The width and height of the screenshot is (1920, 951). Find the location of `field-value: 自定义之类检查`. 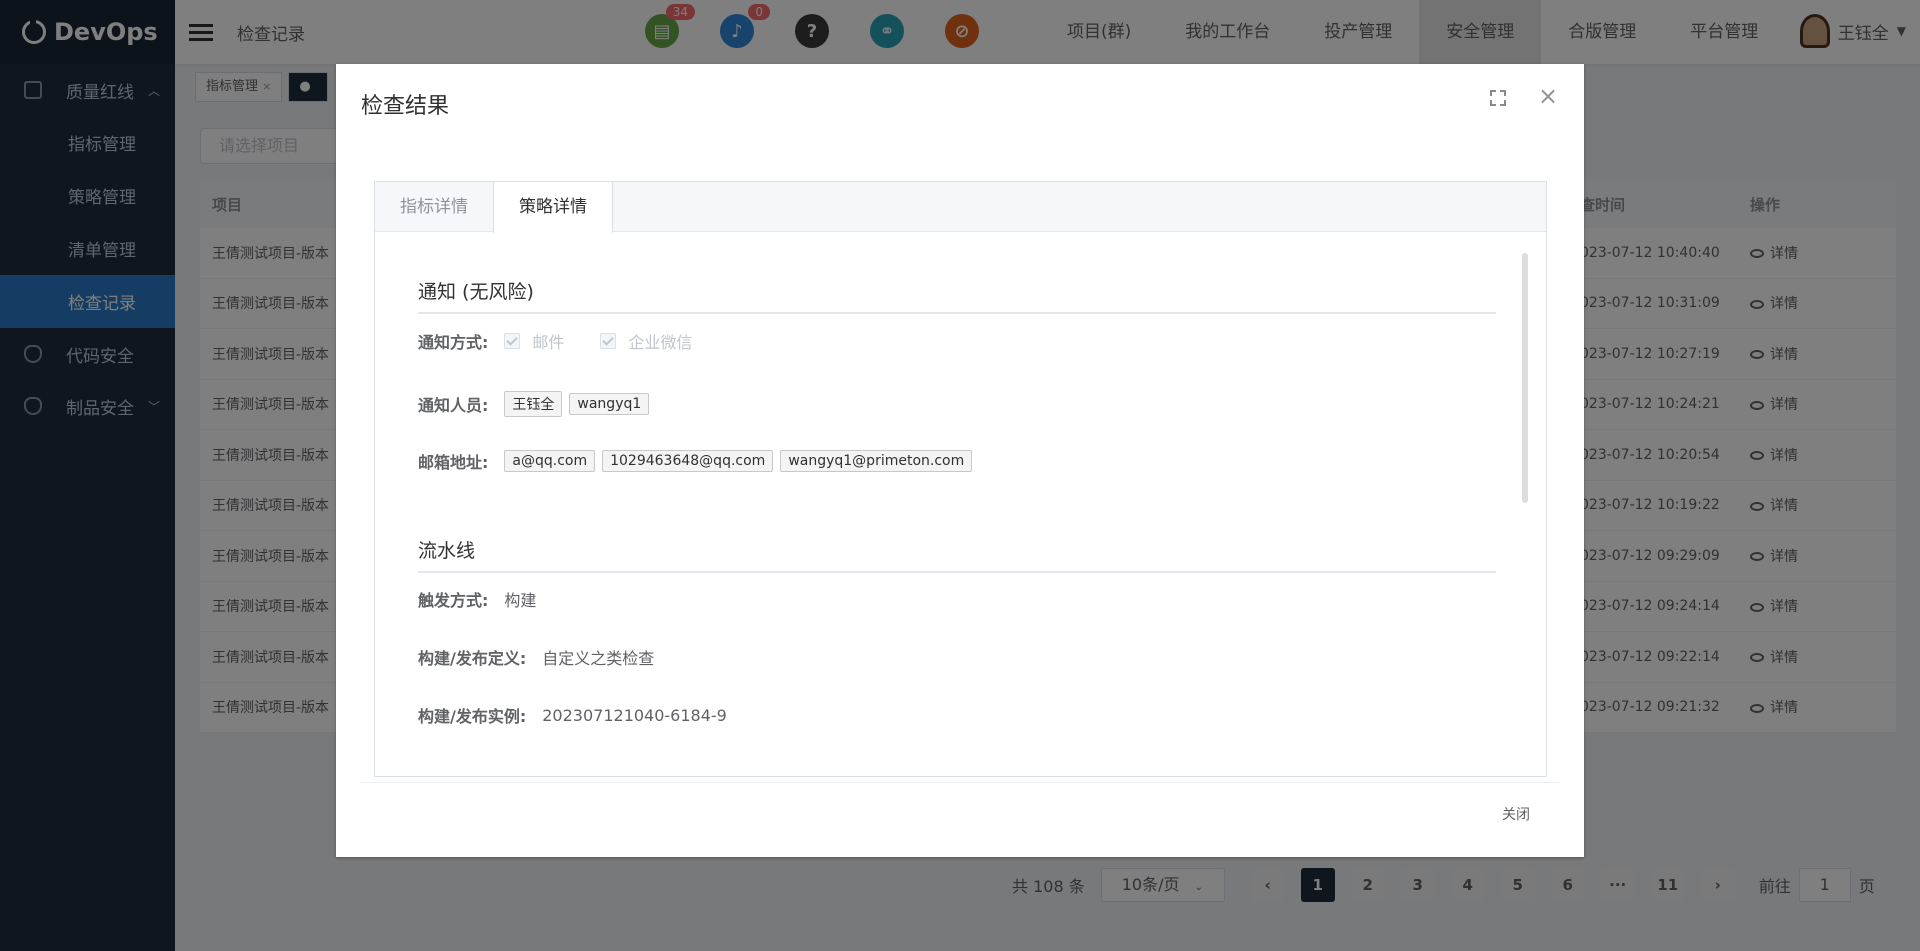

field-value: 自定义之类检查 is located at coordinates (598, 658).